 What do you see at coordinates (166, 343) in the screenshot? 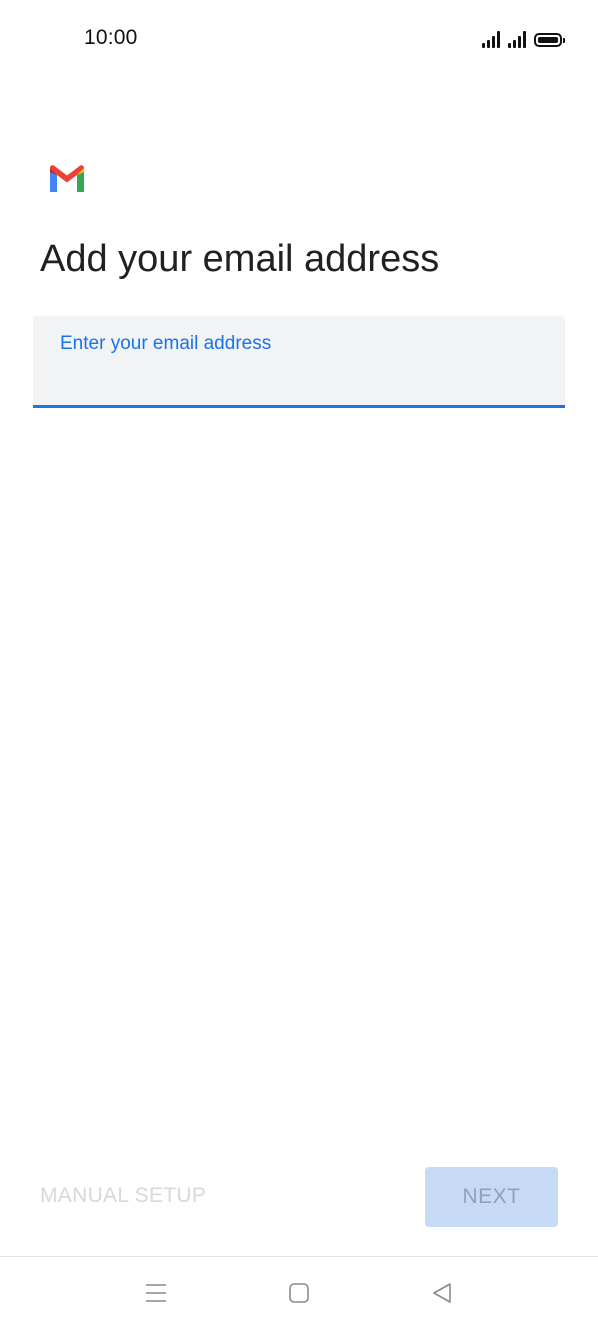
I see `email-field-label: Enter your email address` at bounding box center [166, 343].